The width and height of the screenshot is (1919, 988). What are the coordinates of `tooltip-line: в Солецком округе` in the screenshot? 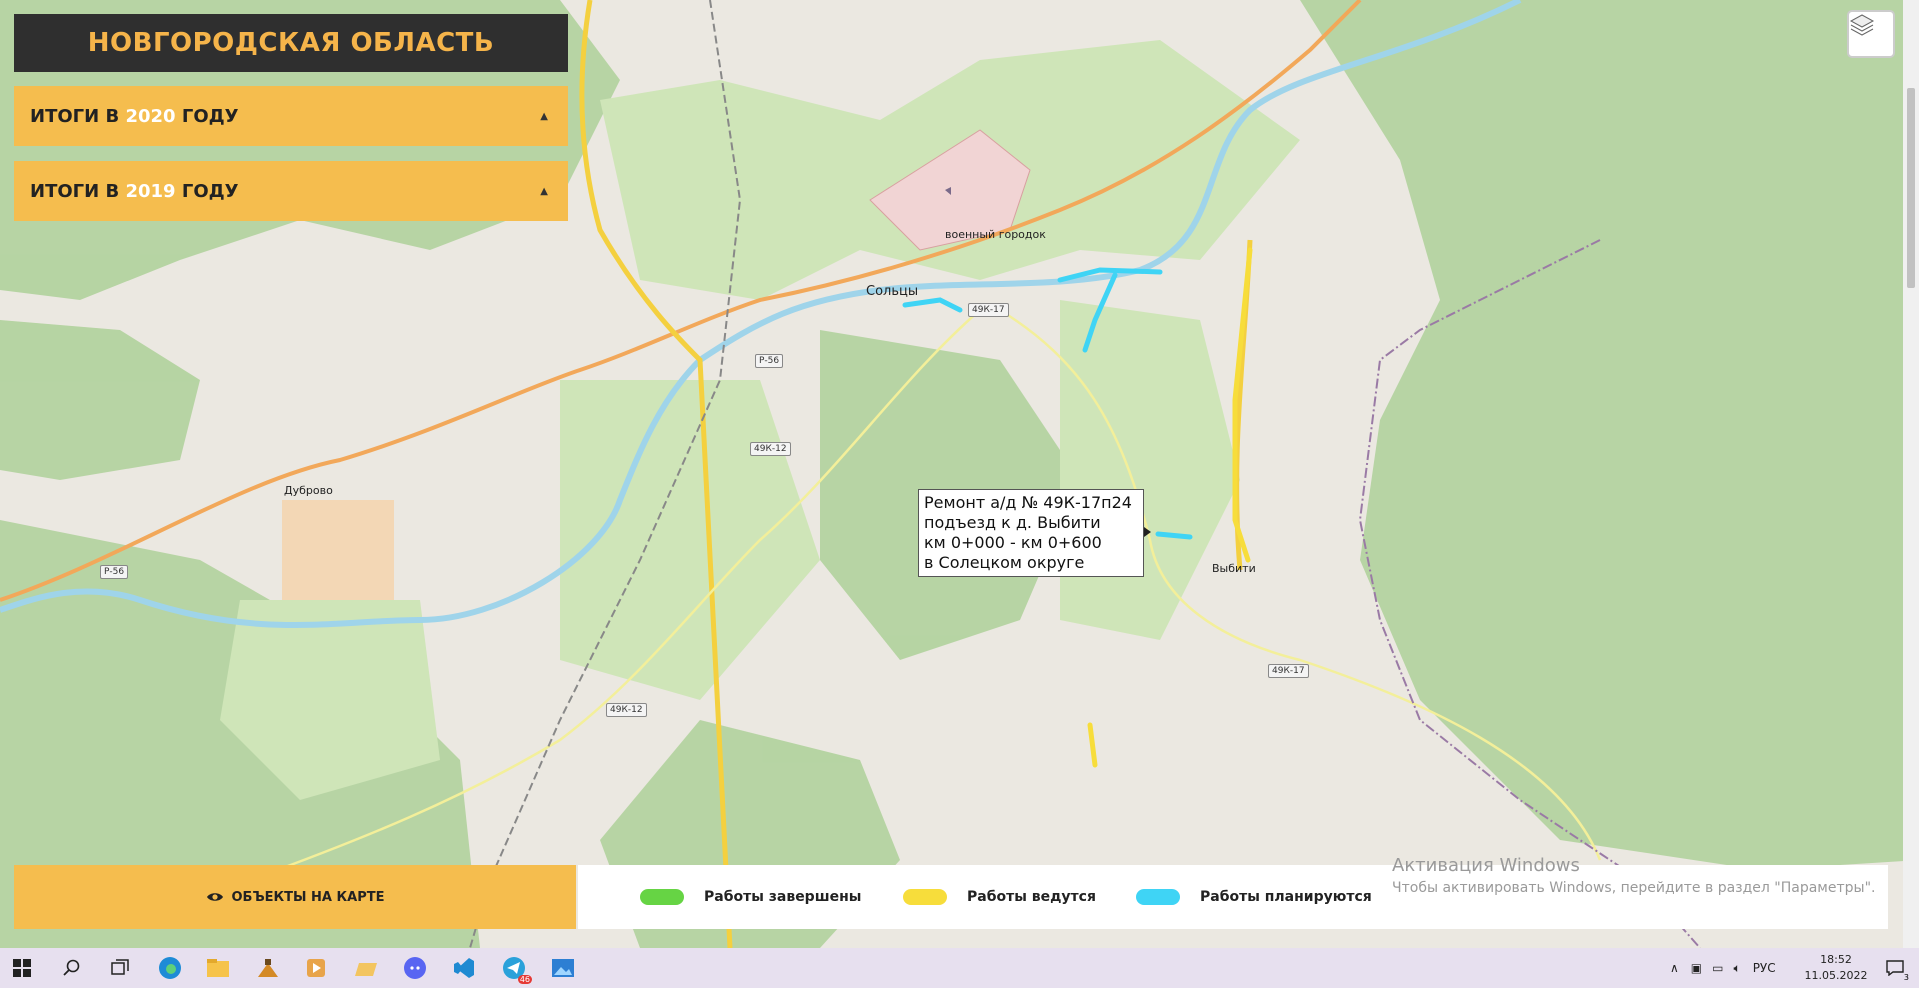 It's located at (1004, 562).